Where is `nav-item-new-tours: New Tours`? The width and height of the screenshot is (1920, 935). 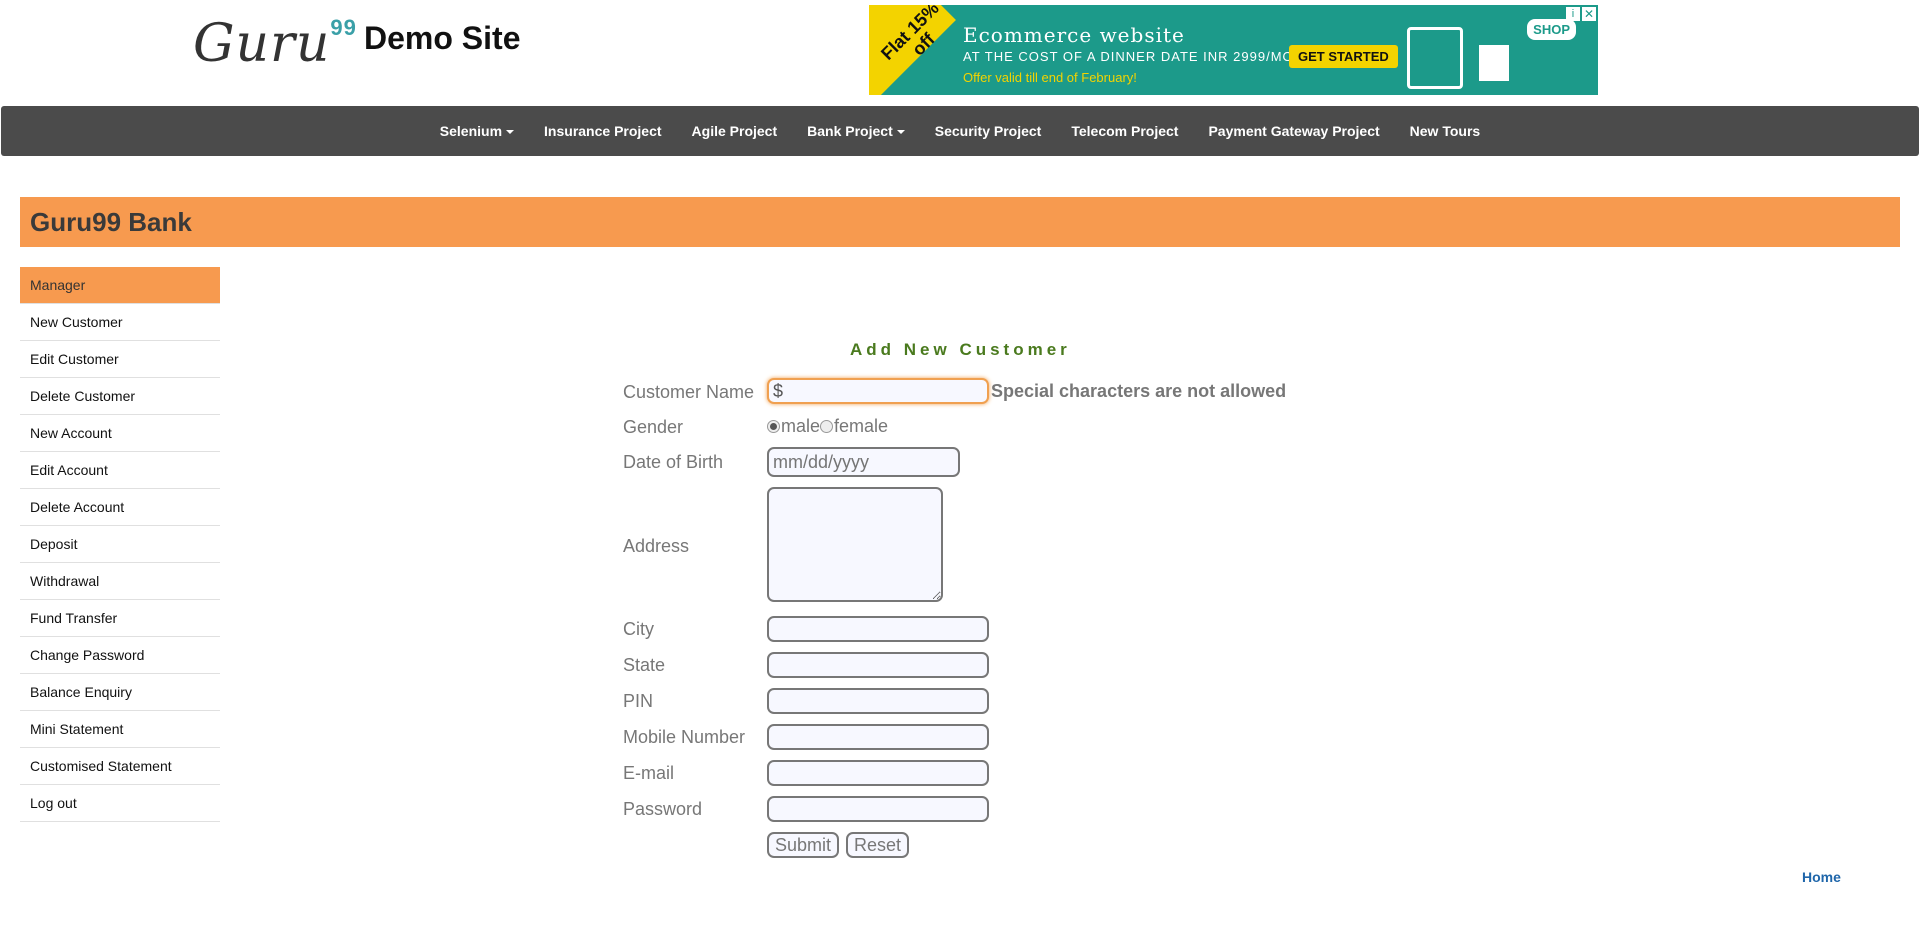
nav-item-new-tours: New Tours is located at coordinates (1445, 131).